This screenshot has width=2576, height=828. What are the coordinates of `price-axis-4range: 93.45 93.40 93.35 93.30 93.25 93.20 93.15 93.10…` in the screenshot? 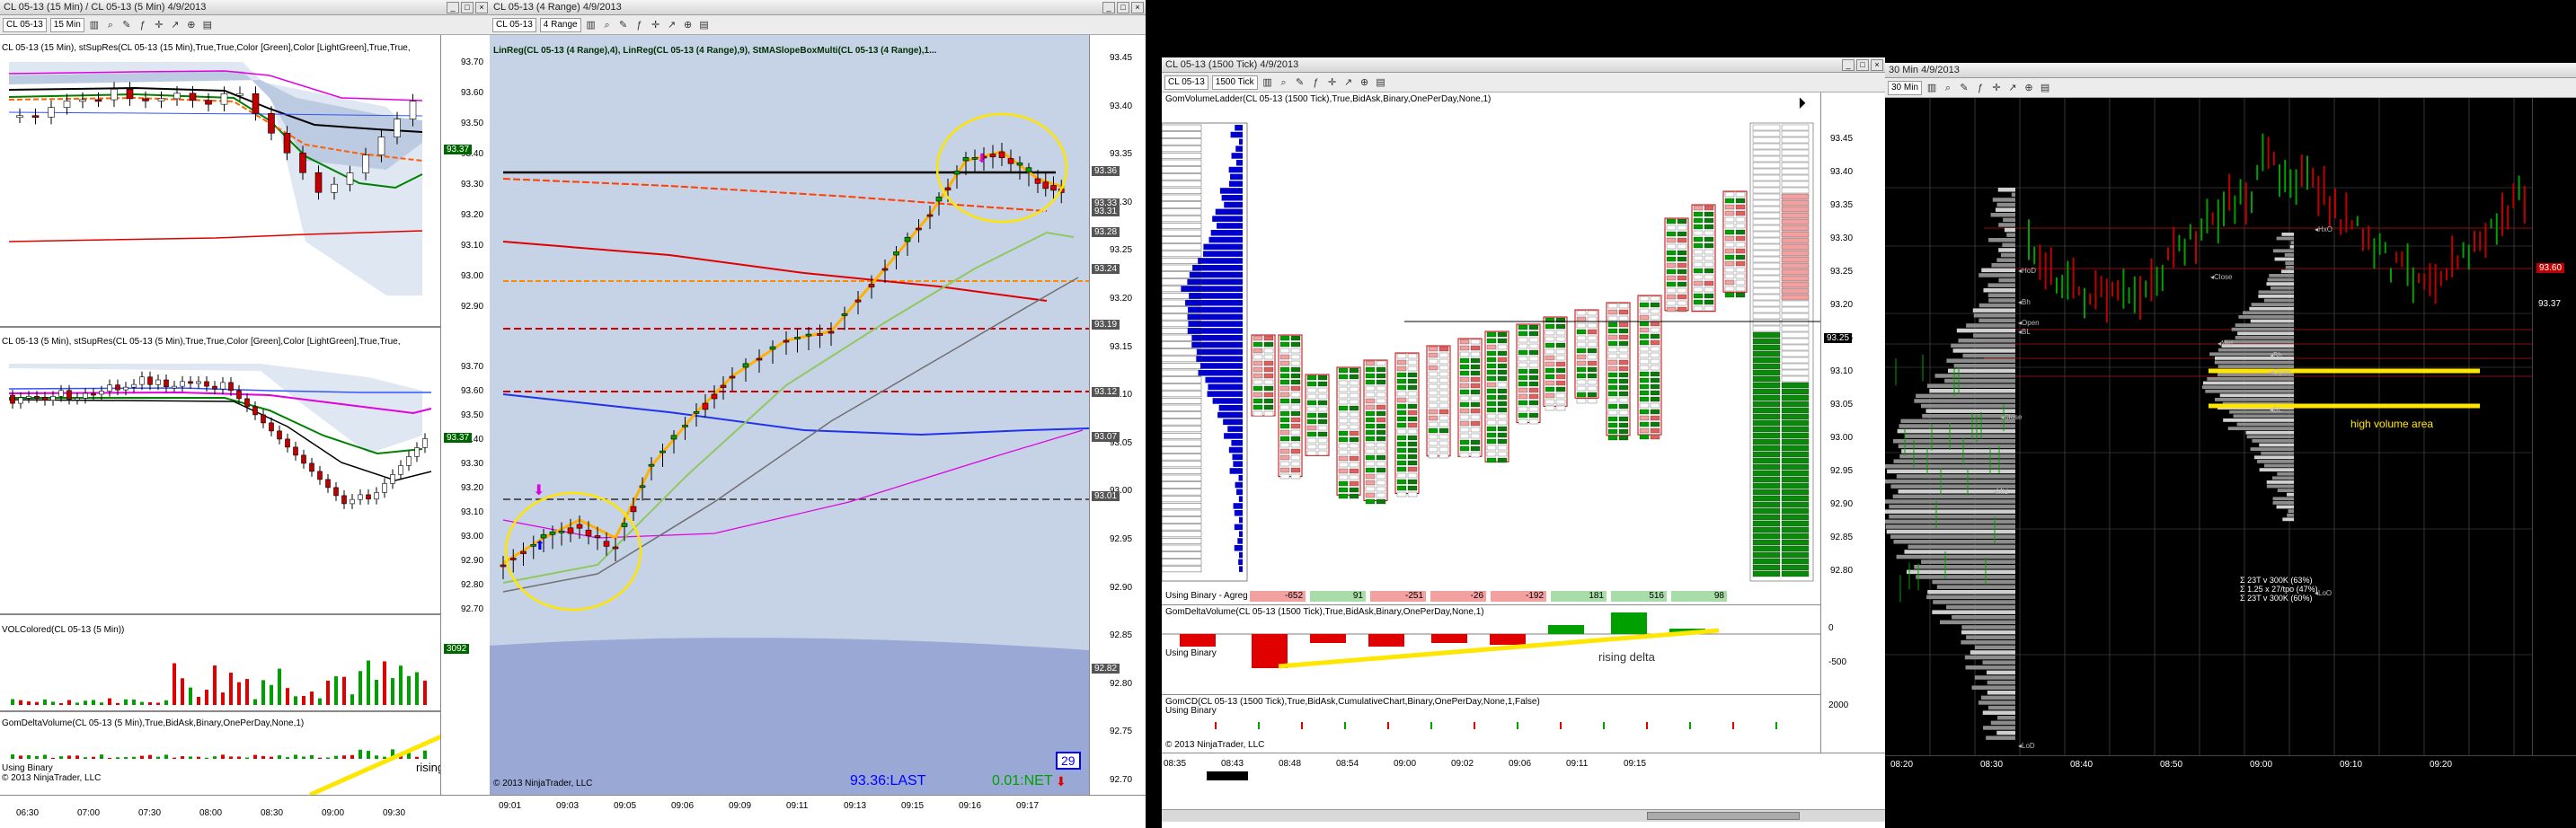 It's located at (1117, 415).